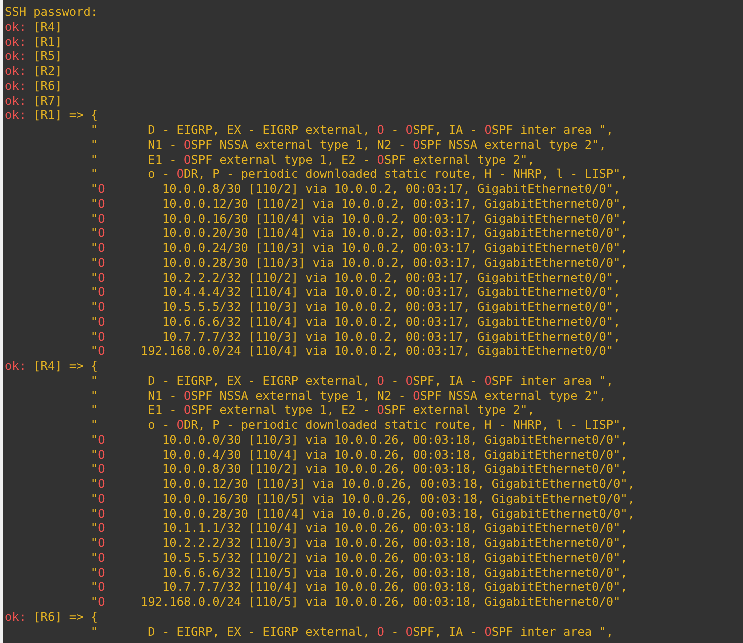 The image size is (743, 643). Describe the element at coordinates (359, 528) in the screenshot. I see `terminal-line: "O 10.1.1.1/32 [110/4] via 10.0.0.26, 00:03:18, GigabitEthernet0/0",` at that location.